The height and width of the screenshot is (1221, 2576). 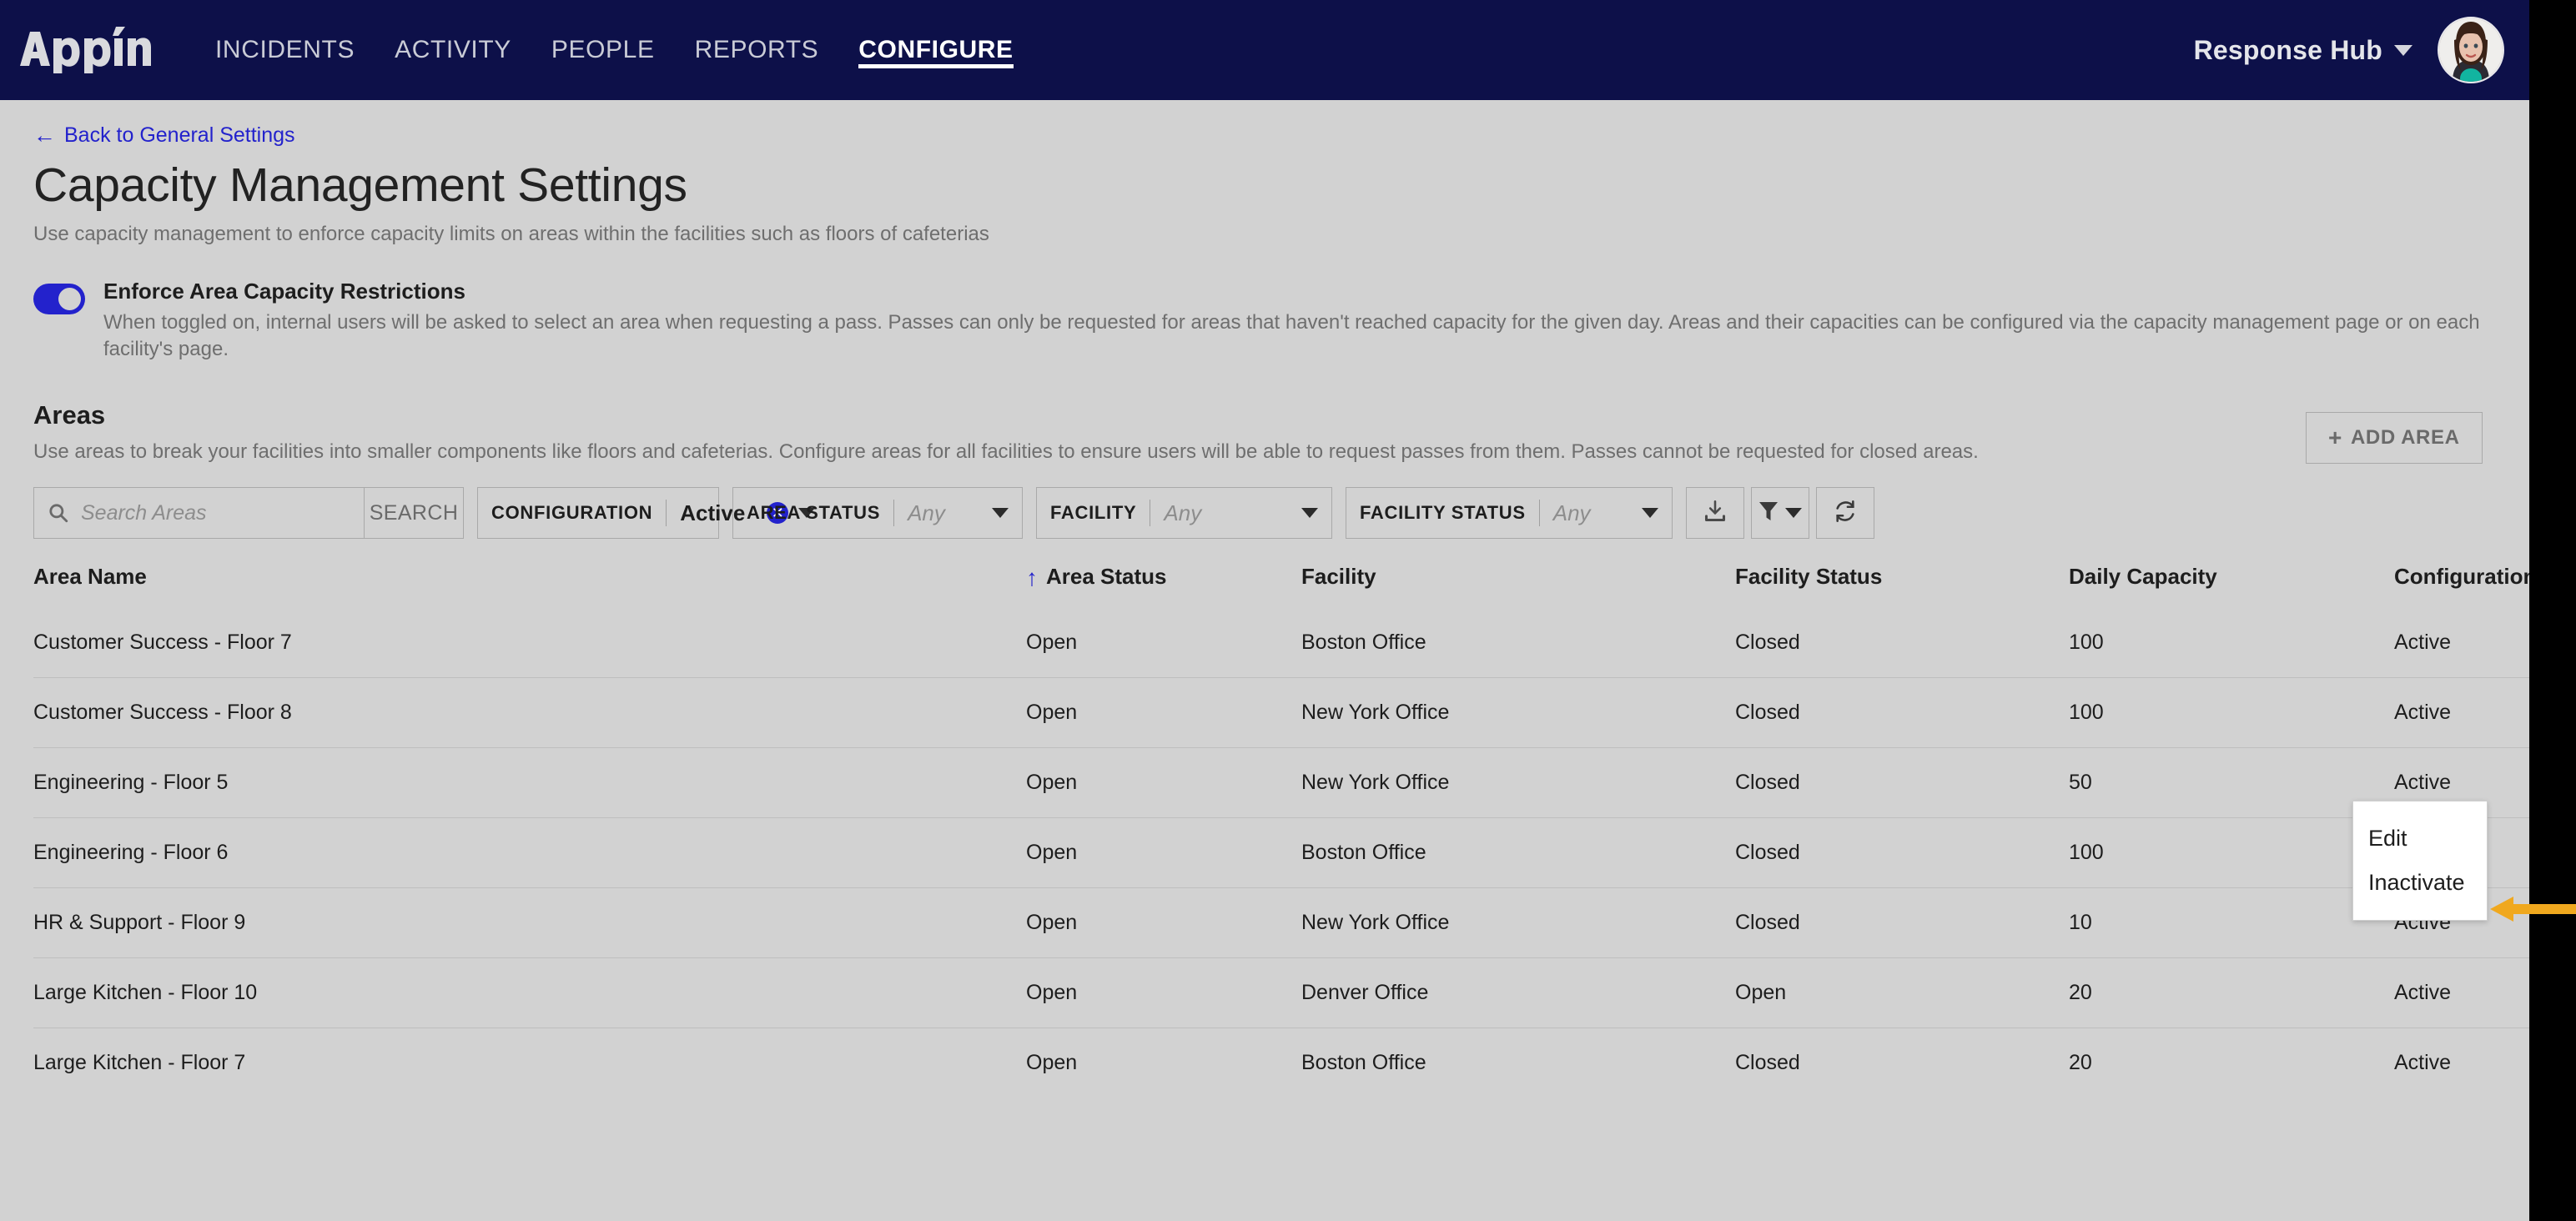 I want to click on column-header-facility-status: Facility Status, so click(x=1902, y=582).